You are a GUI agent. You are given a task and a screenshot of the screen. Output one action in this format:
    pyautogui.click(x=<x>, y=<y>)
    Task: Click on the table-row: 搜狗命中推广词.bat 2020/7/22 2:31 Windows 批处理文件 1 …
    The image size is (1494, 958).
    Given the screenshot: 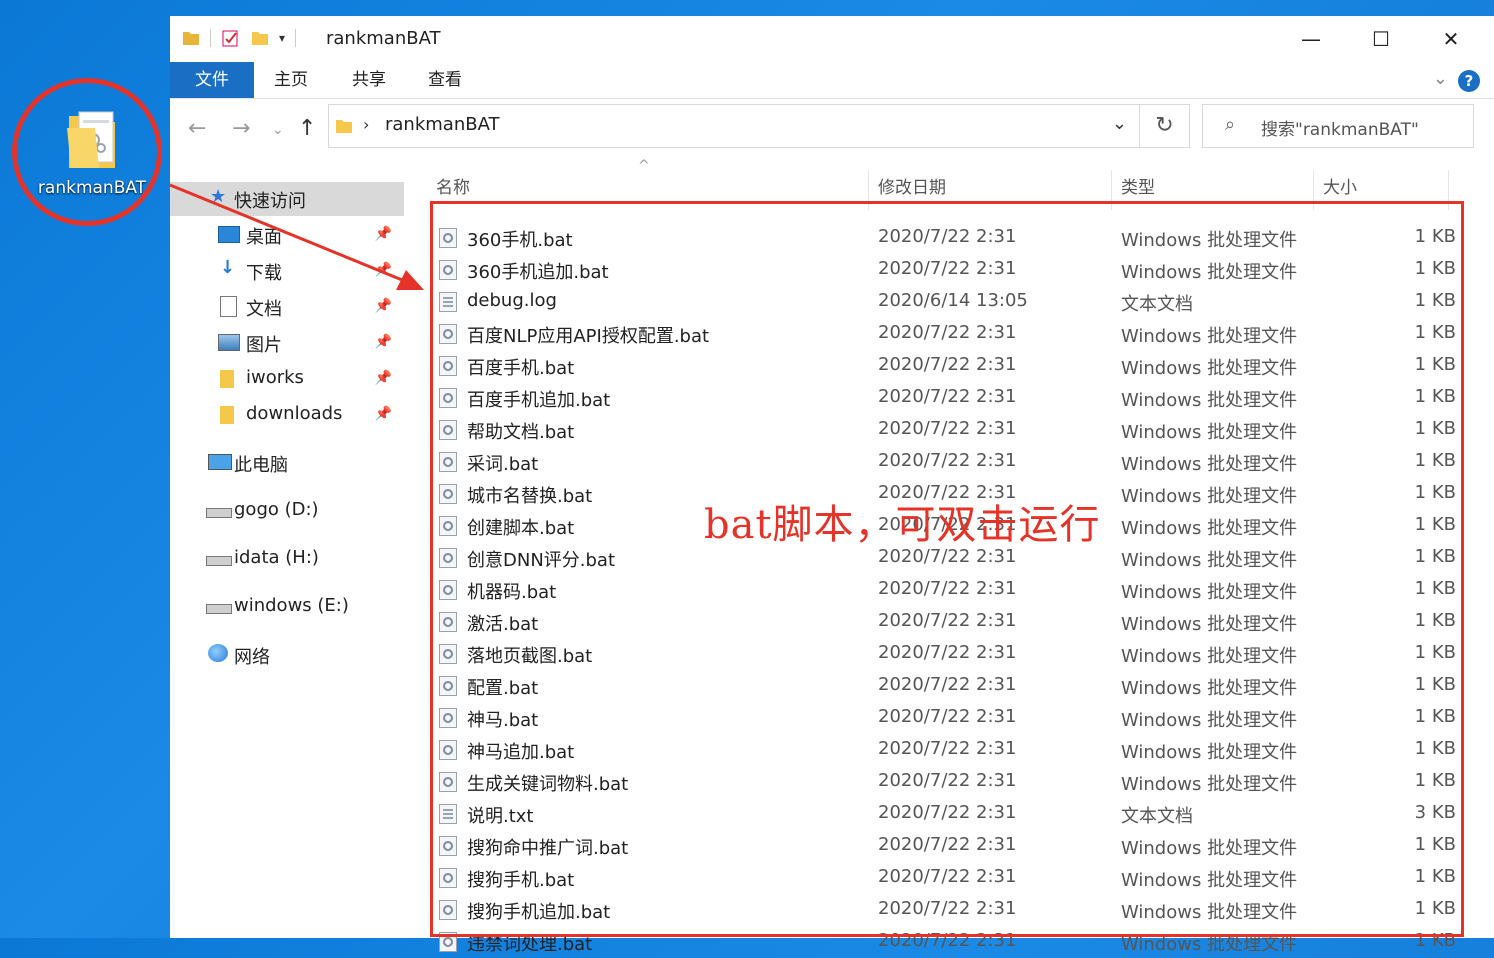 What is the action you would take?
    pyautogui.click(x=948, y=846)
    